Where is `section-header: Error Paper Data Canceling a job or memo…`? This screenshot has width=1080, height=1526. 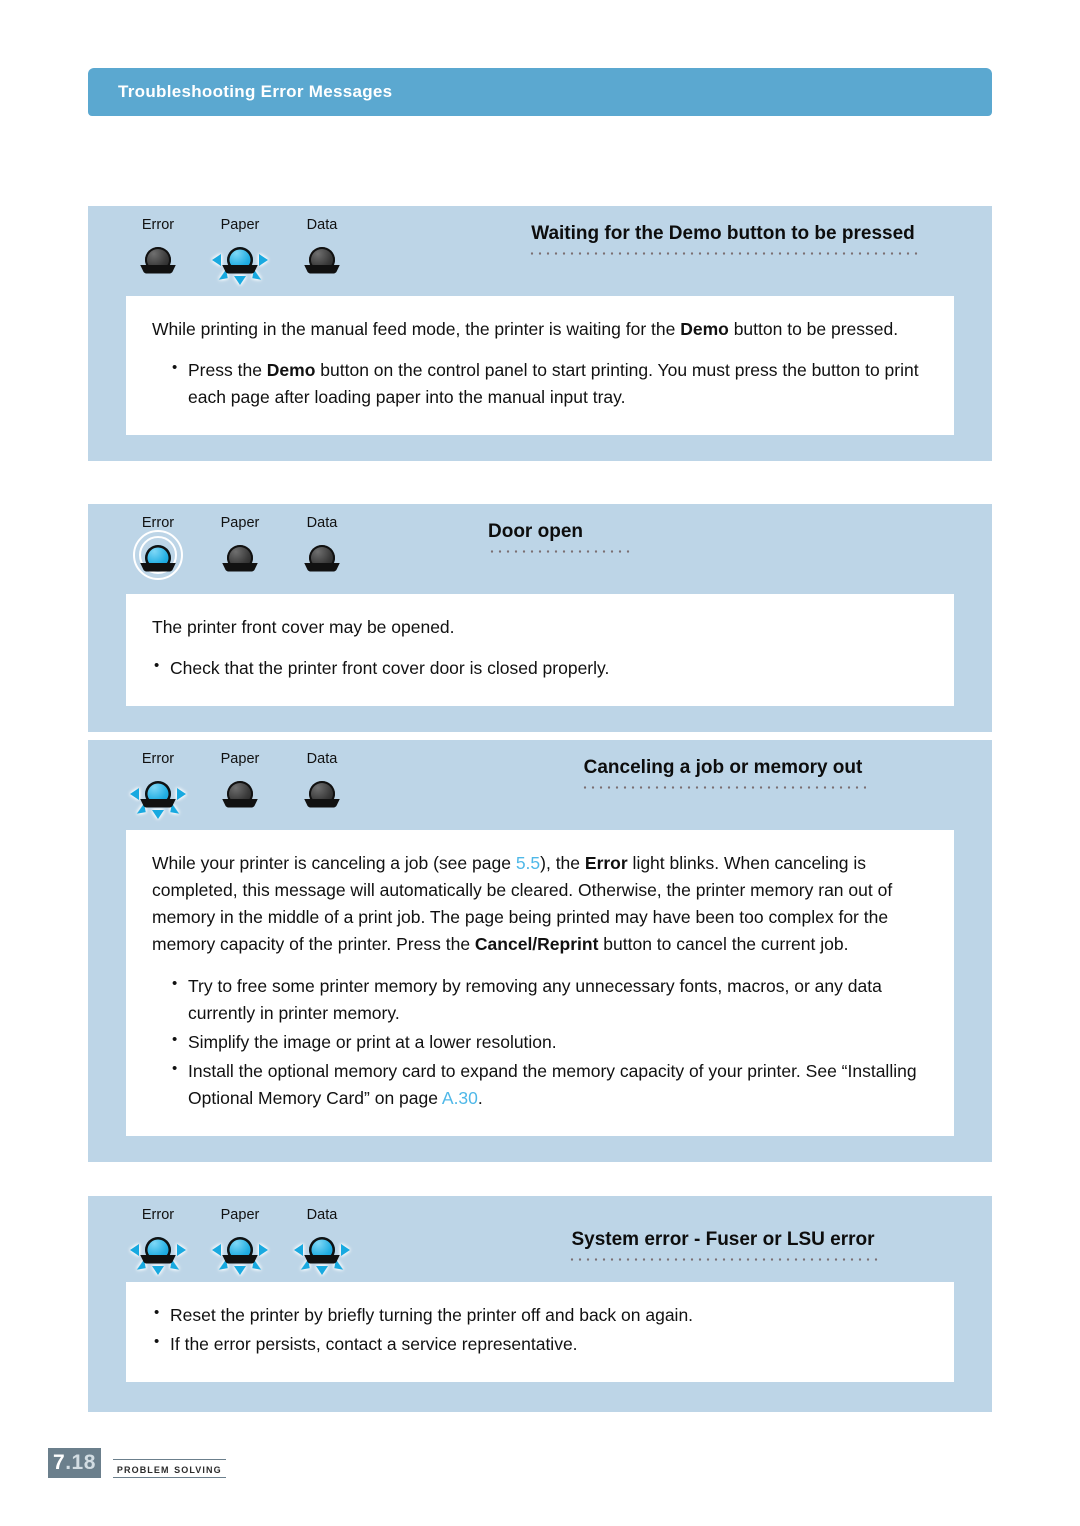
section-header: Error Paper Data Canceling a job or memo… is located at coordinates (540, 785).